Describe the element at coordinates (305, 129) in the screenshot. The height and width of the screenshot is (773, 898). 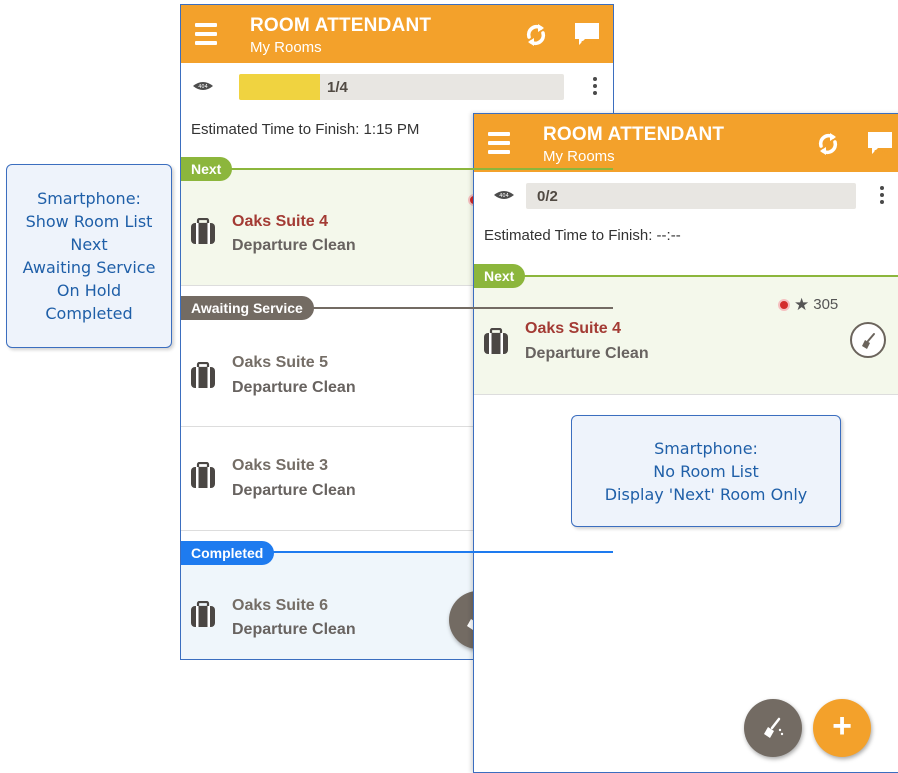
I see `eta-label: Estimated Time to Finish: 1:15 PM` at that location.